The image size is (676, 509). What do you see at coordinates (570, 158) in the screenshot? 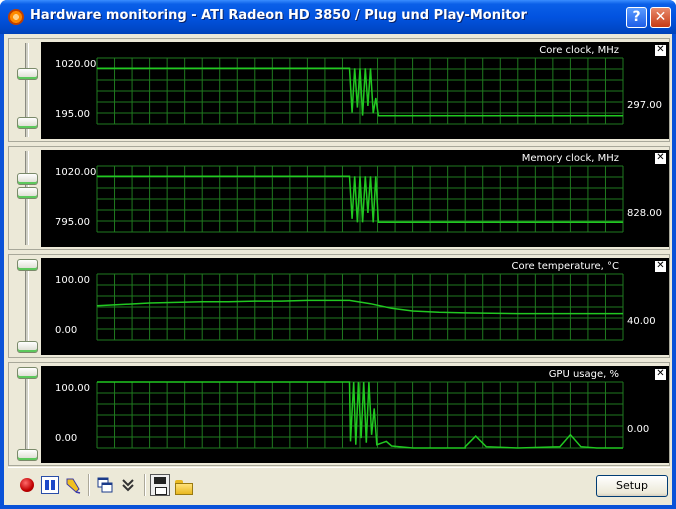
I see `graph-title: Memory clock, MHz` at bounding box center [570, 158].